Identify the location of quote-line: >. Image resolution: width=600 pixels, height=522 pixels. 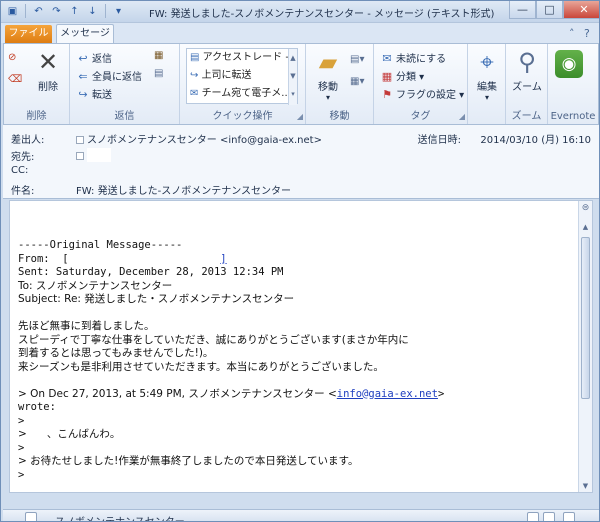
(21, 420).